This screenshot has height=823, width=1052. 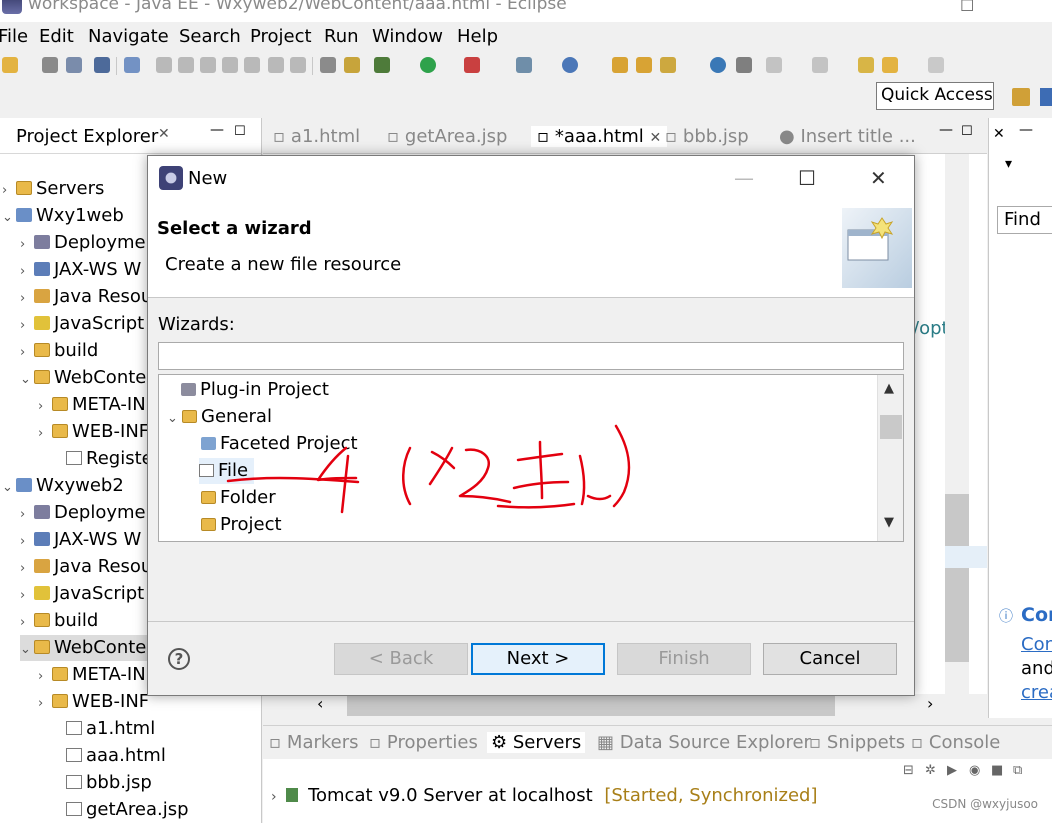 What do you see at coordinates (230, 65) in the screenshot?
I see `disconnect-icon` at bounding box center [230, 65].